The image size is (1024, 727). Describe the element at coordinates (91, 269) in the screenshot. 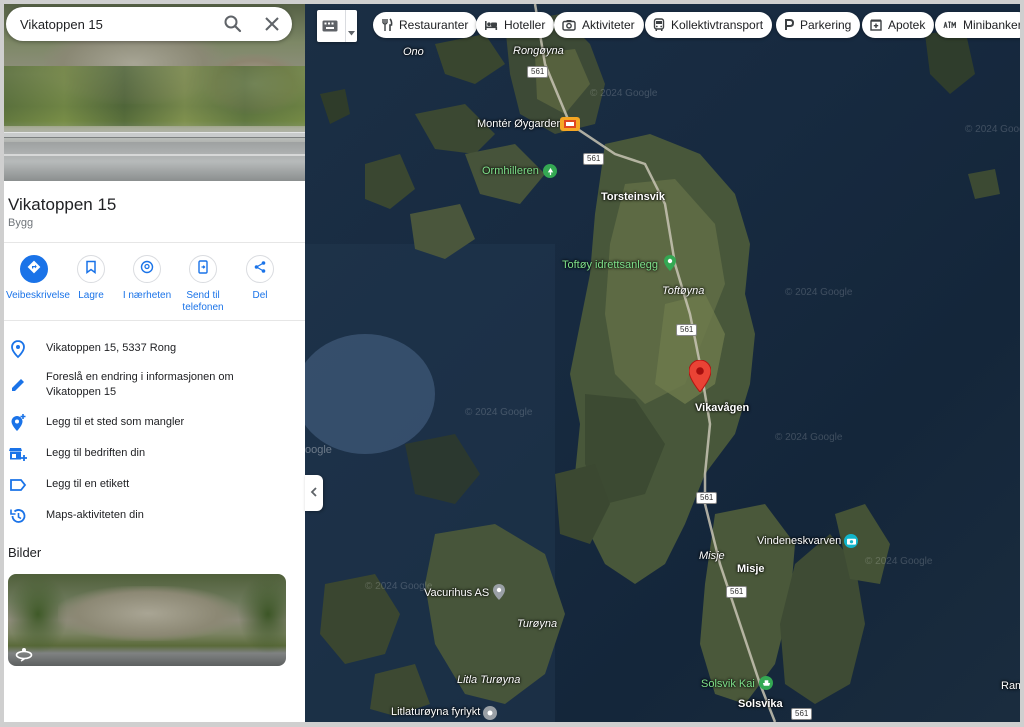

I see `bookmark-icon` at that location.